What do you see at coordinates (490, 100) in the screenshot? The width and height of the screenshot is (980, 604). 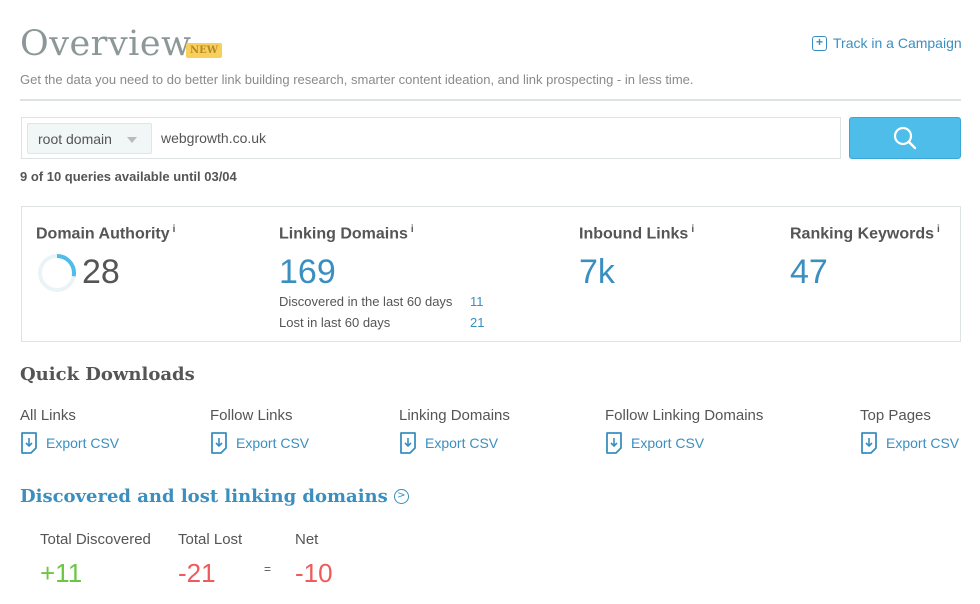 I see `divider` at bounding box center [490, 100].